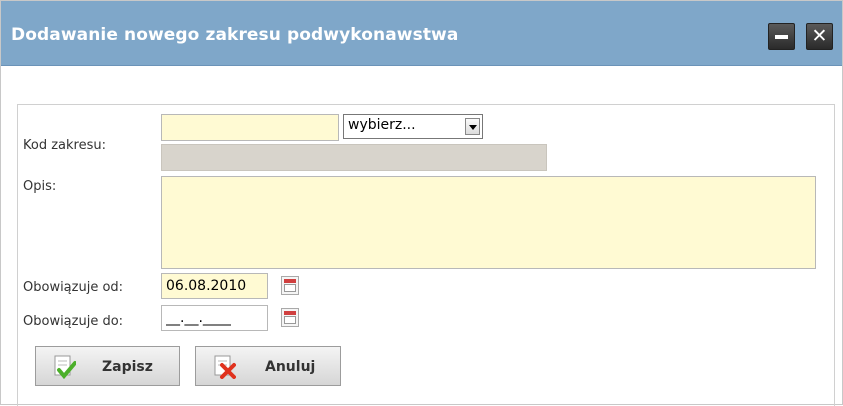 Image resolution: width=843 pixels, height=406 pixels. I want to click on document-check-icon, so click(65, 367).